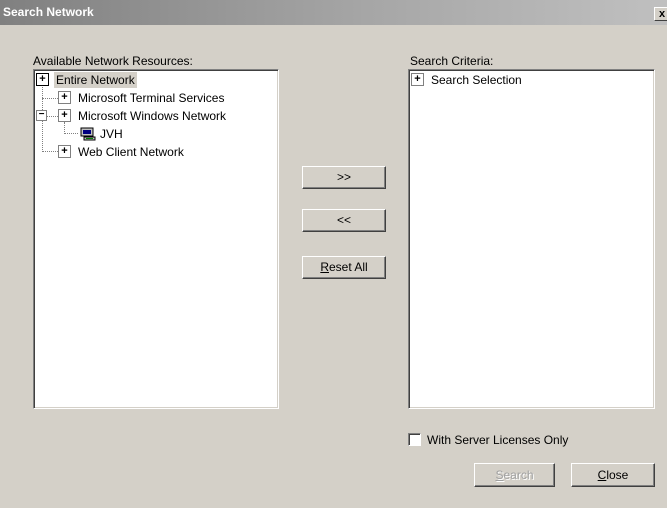  Describe the element at coordinates (518, 474) in the screenshot. I see `search-label: earch` at that location.